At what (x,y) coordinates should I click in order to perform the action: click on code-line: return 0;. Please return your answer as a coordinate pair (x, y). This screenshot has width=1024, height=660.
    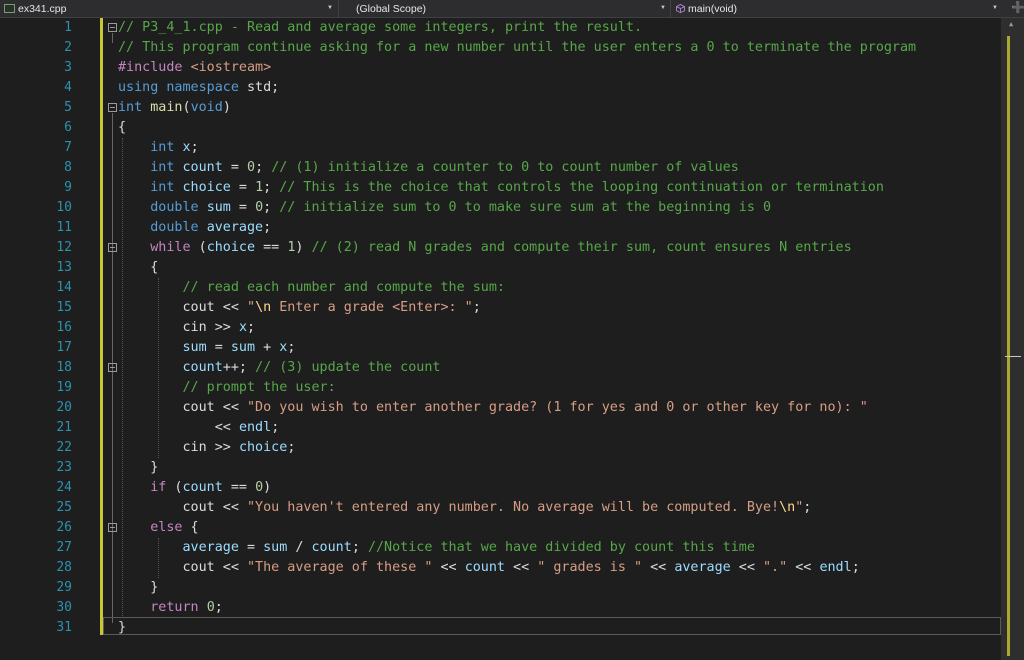
    Looking at the image, I should click on (170, 608).